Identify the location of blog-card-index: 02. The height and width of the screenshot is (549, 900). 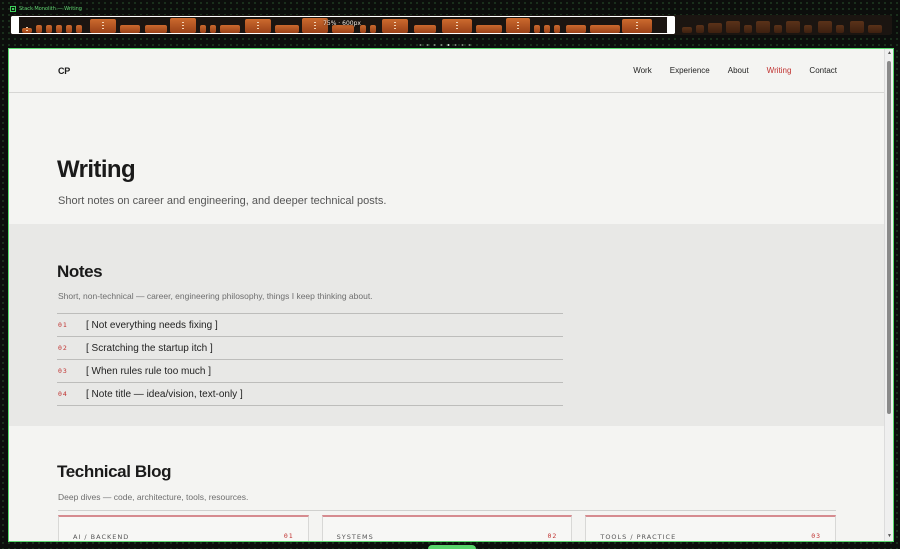
(552, 536).